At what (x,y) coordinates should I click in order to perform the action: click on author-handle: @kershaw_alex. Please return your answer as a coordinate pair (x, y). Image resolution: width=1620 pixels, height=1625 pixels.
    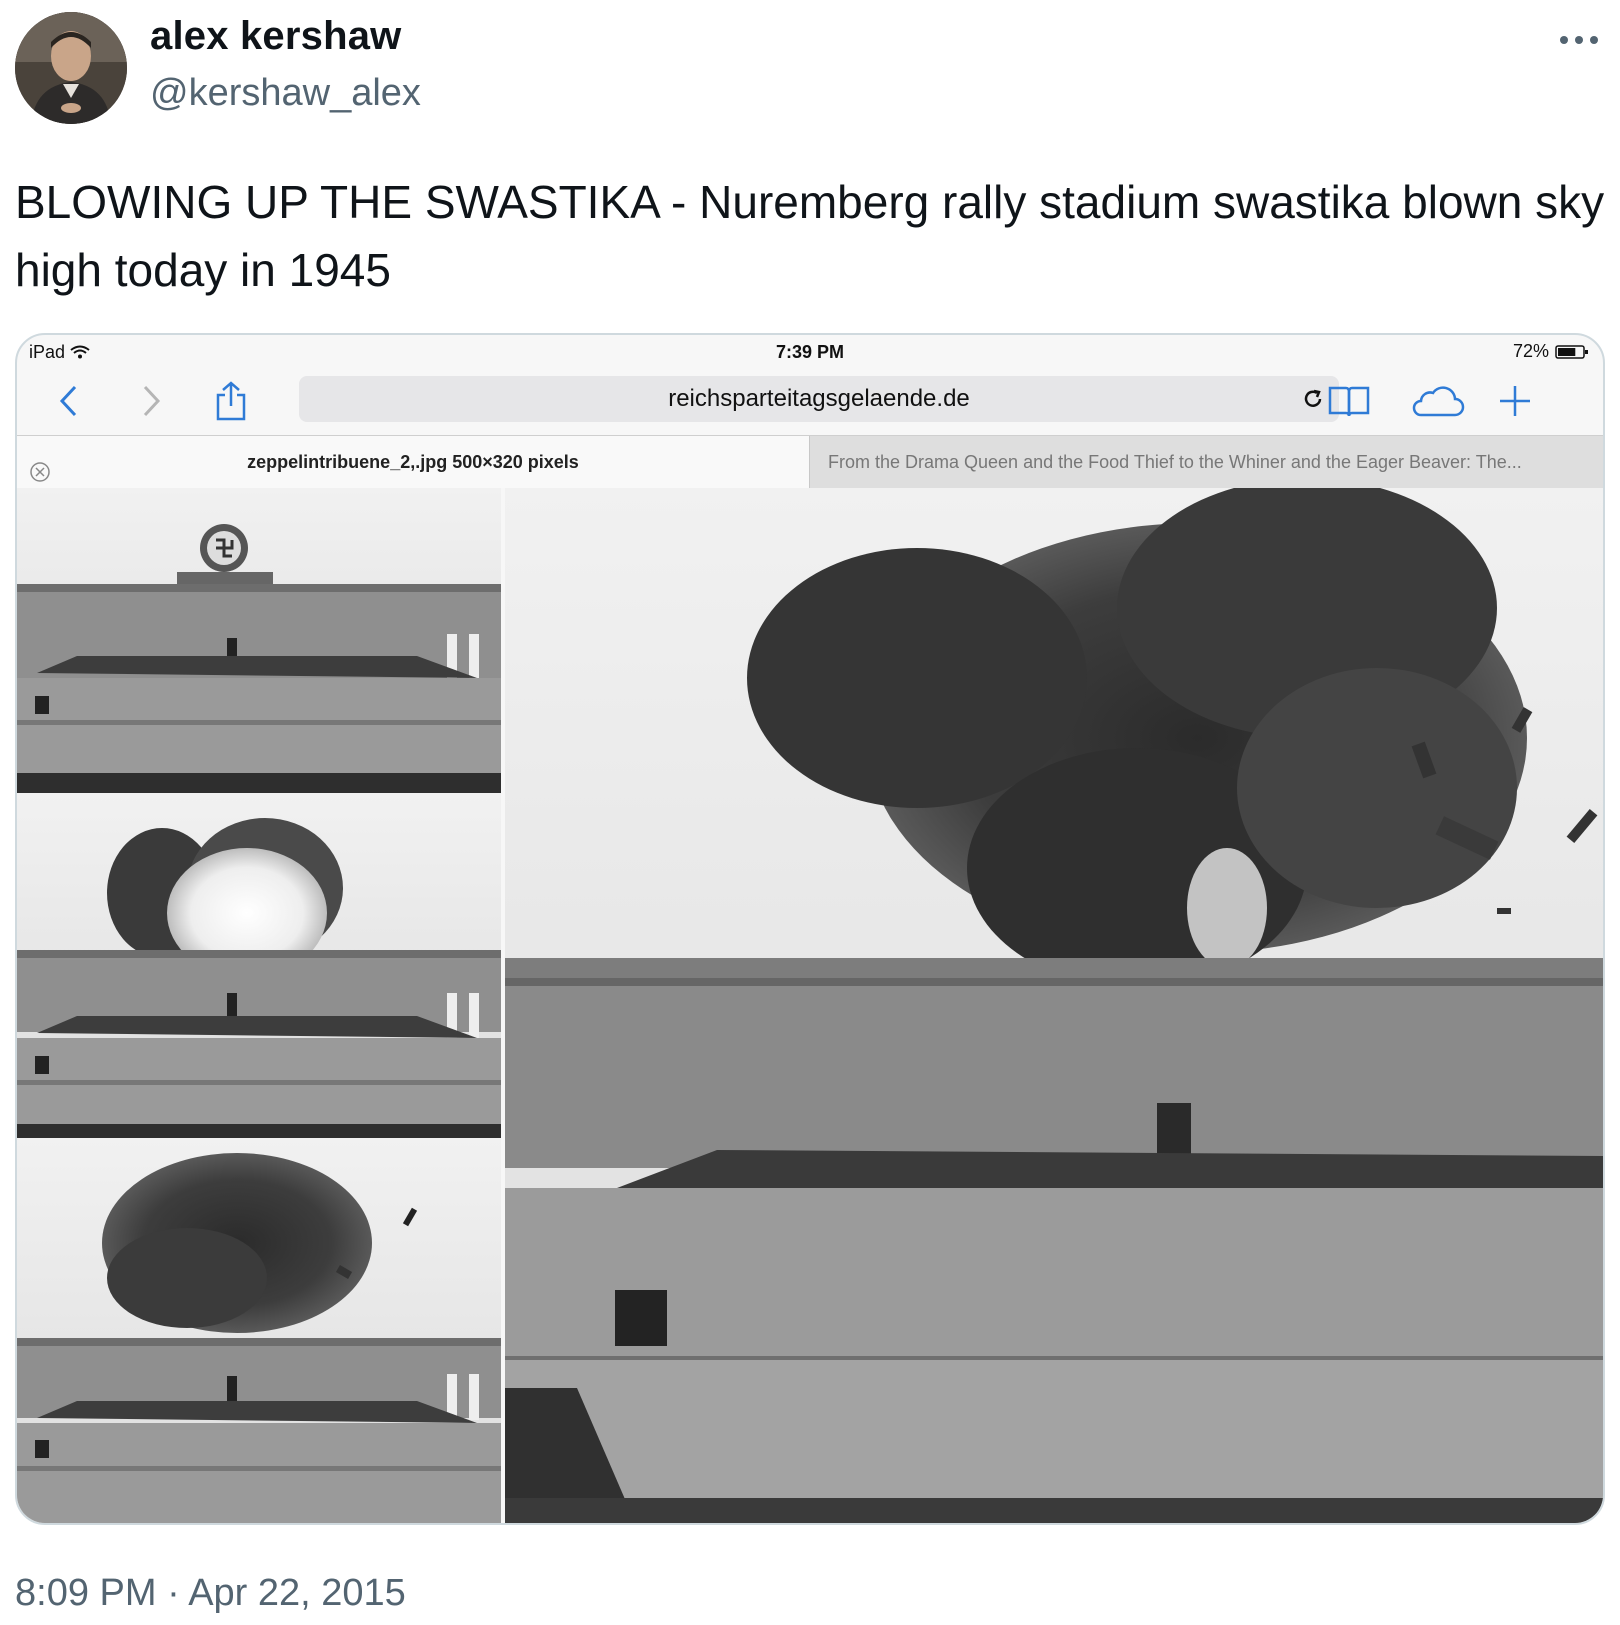
    Looking at the image, I should click on (285, 93).